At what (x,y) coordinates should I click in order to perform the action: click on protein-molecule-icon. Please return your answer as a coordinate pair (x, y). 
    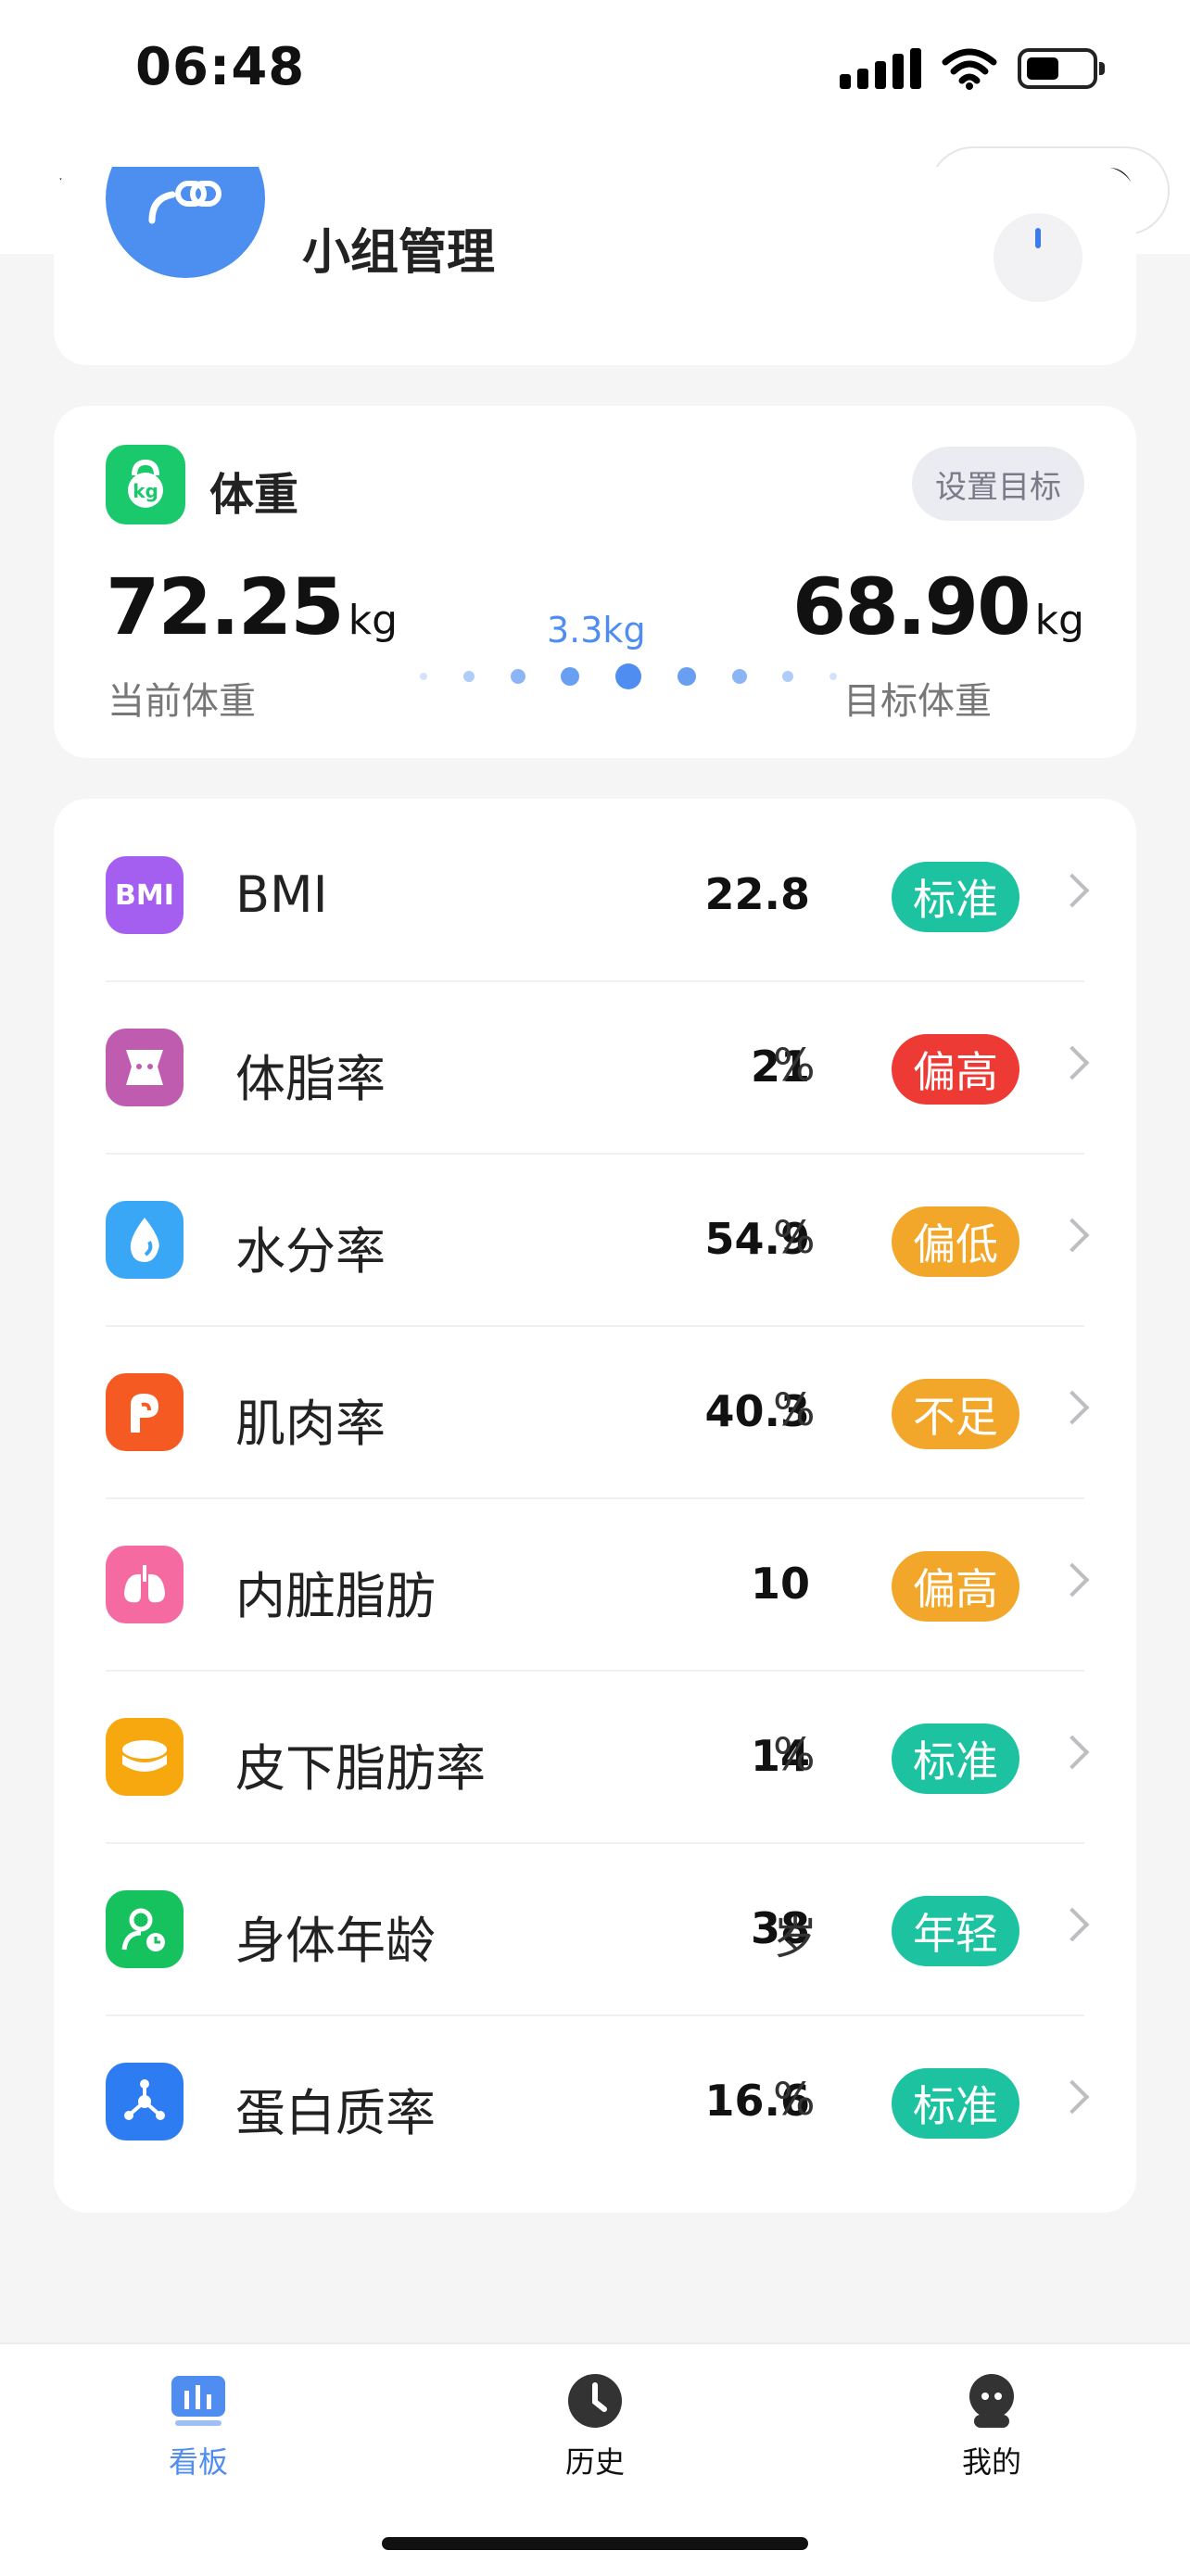
    Looking at the image, I should click on (145, 2102).